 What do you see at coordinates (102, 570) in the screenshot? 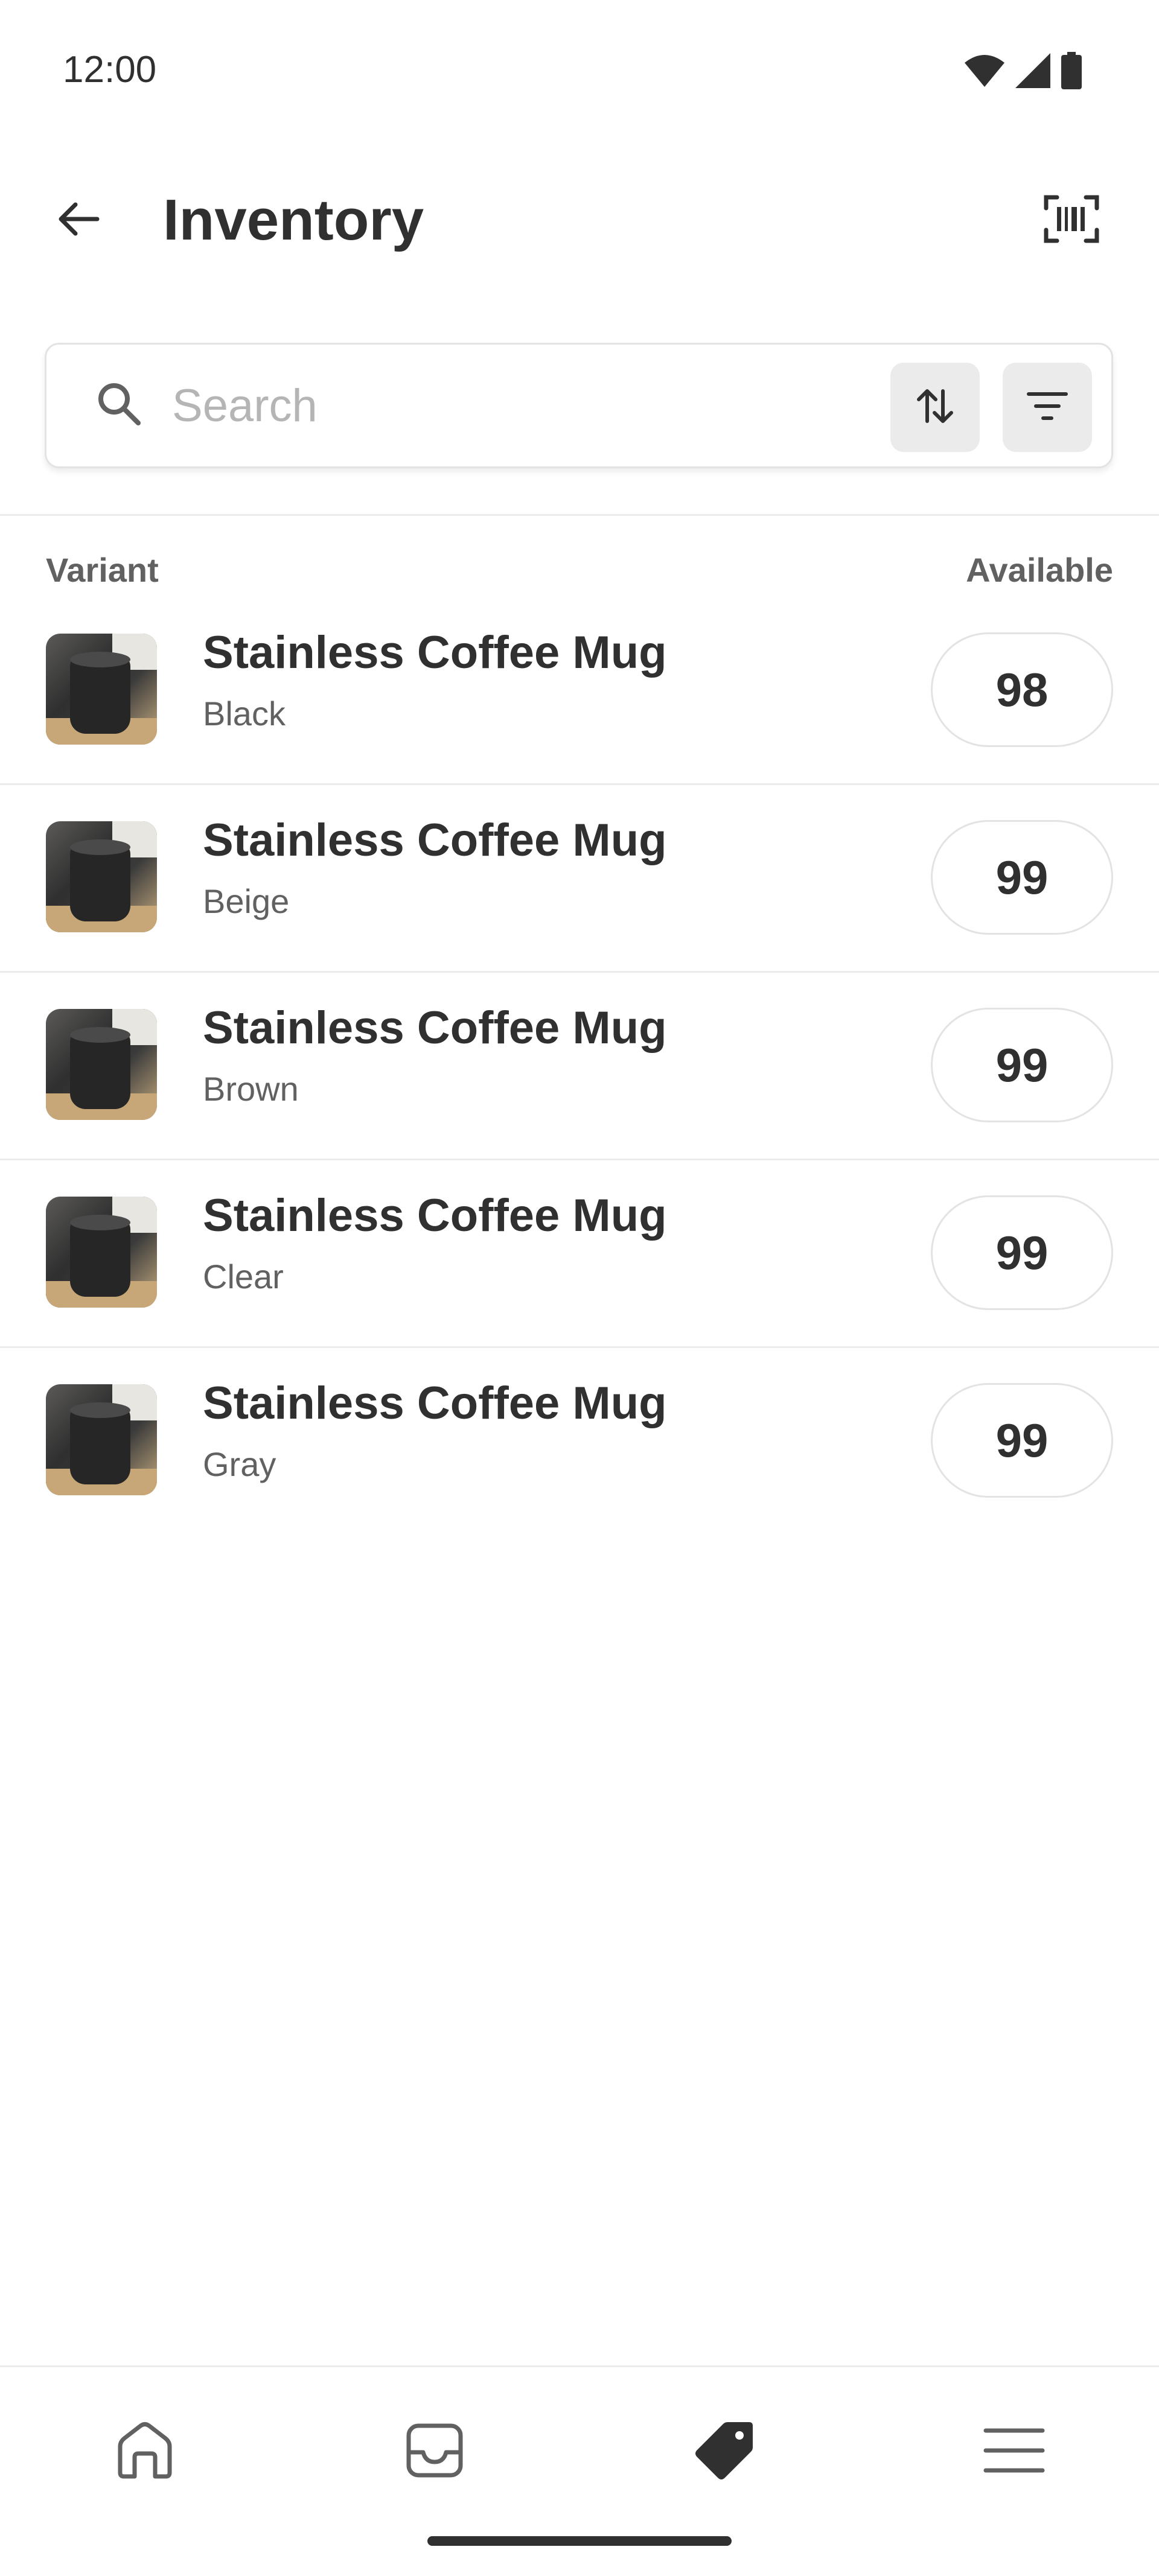
I see `column-header-variant: Variant` at bounding box center [102, 570].